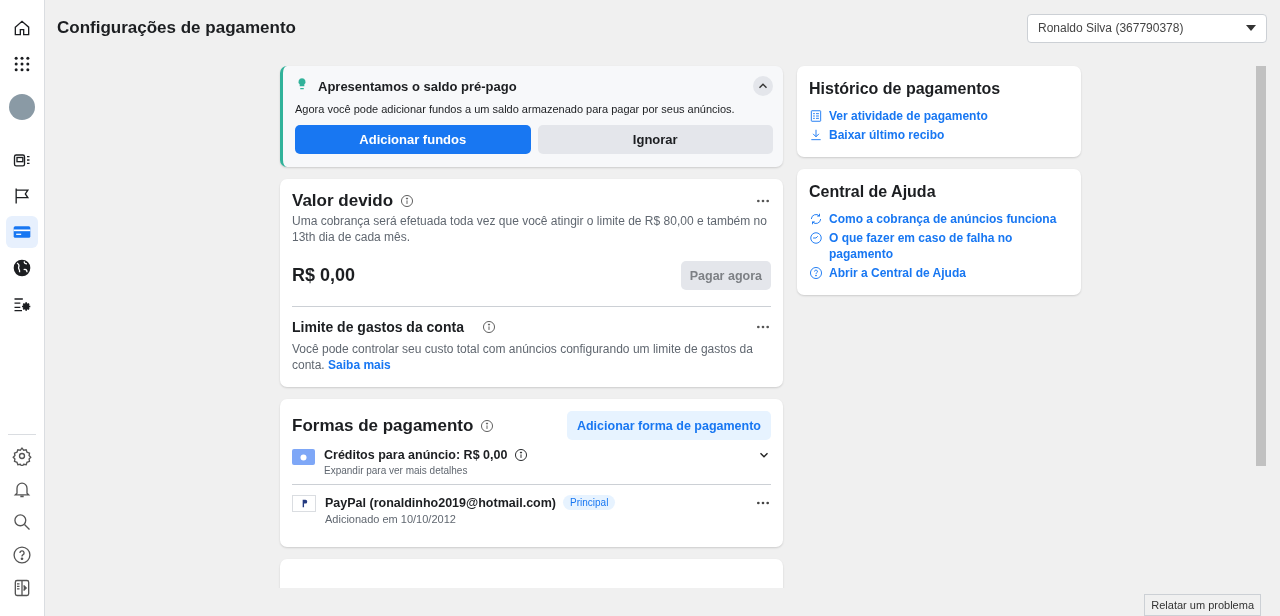 This screenshot has width=1280, height=616. Describe the element at coordinates (668, 425) in the screenshot. I see `add-payment-method-button: Adicionar forma de pagamento` at that location.